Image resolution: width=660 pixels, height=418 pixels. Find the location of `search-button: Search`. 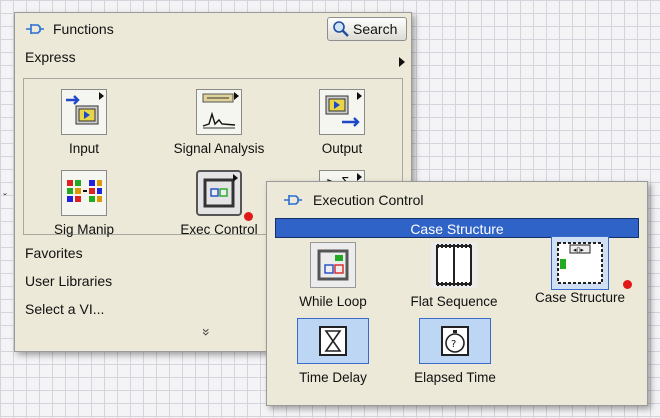

search-button: Search is located at coordinates (367, 29).